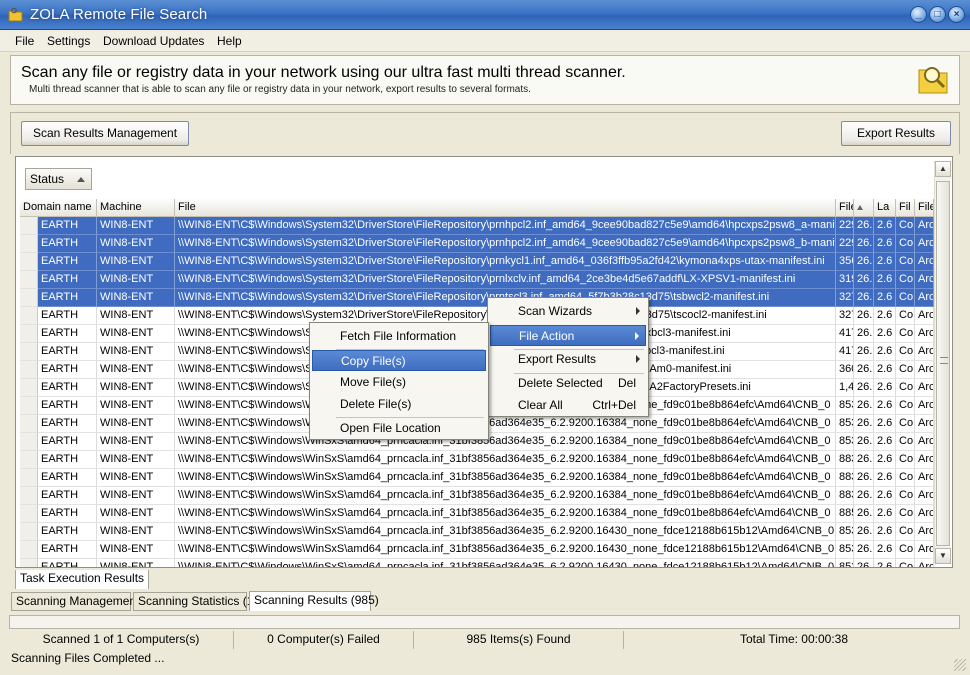 The width and height of the screenshot is (970, 675). I want to click on vertical-scrollbar: ▲ ▼, so click(942, 362).